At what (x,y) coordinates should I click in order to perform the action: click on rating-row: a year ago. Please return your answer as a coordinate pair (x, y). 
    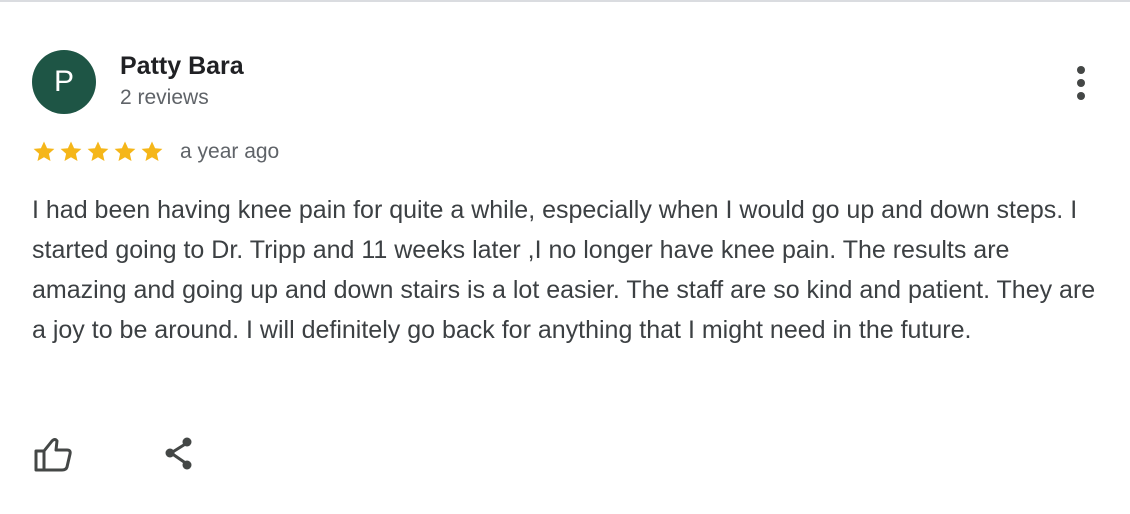
    Looking at the image, I should click on (155, 152).